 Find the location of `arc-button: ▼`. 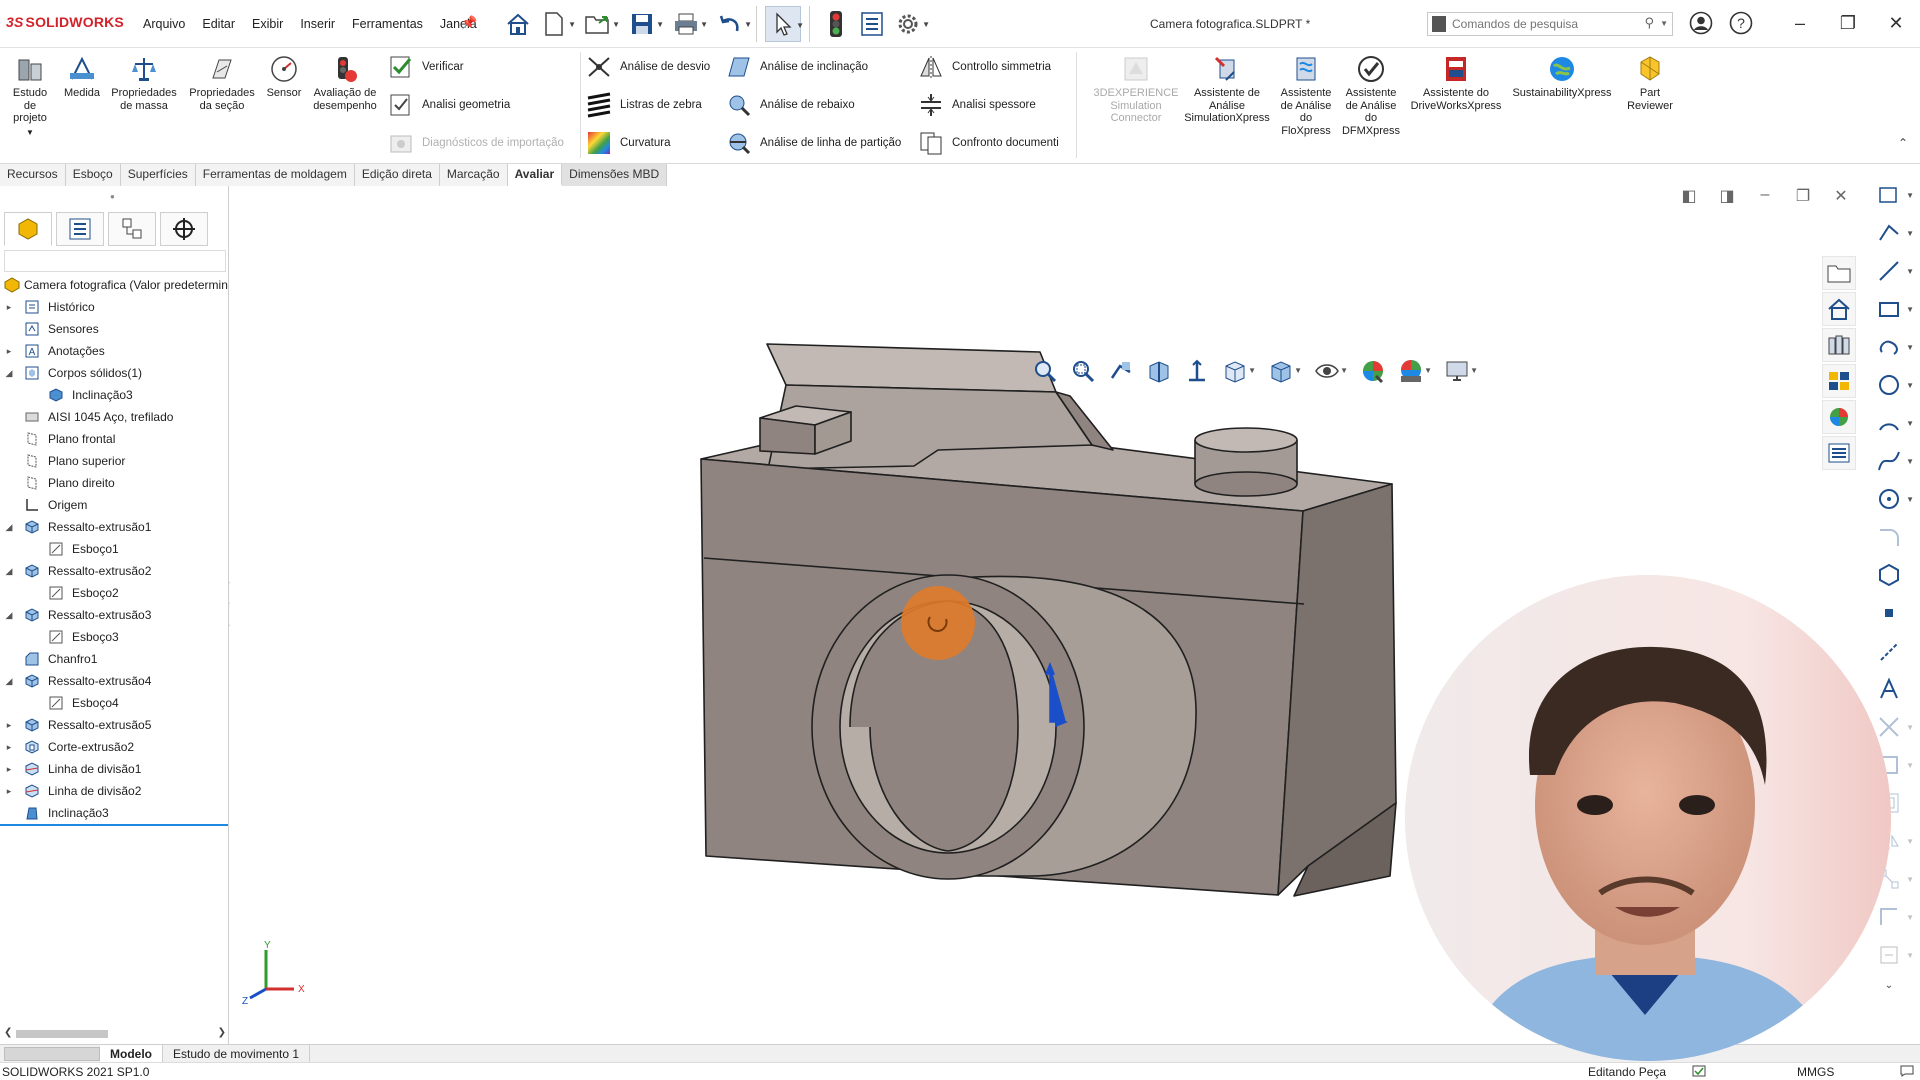

arc-button: ▼ is located at coordinates (1889, 423).